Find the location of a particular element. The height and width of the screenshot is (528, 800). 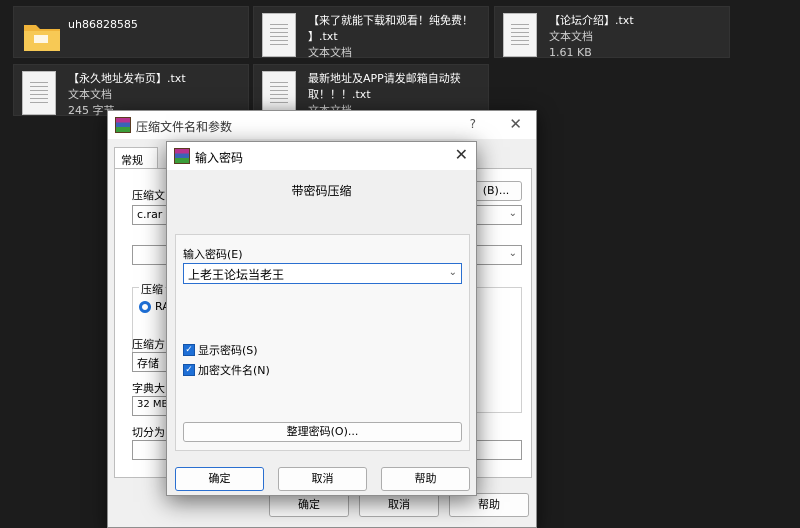

help-button: 帮助 is located at coordinates (425, 479).